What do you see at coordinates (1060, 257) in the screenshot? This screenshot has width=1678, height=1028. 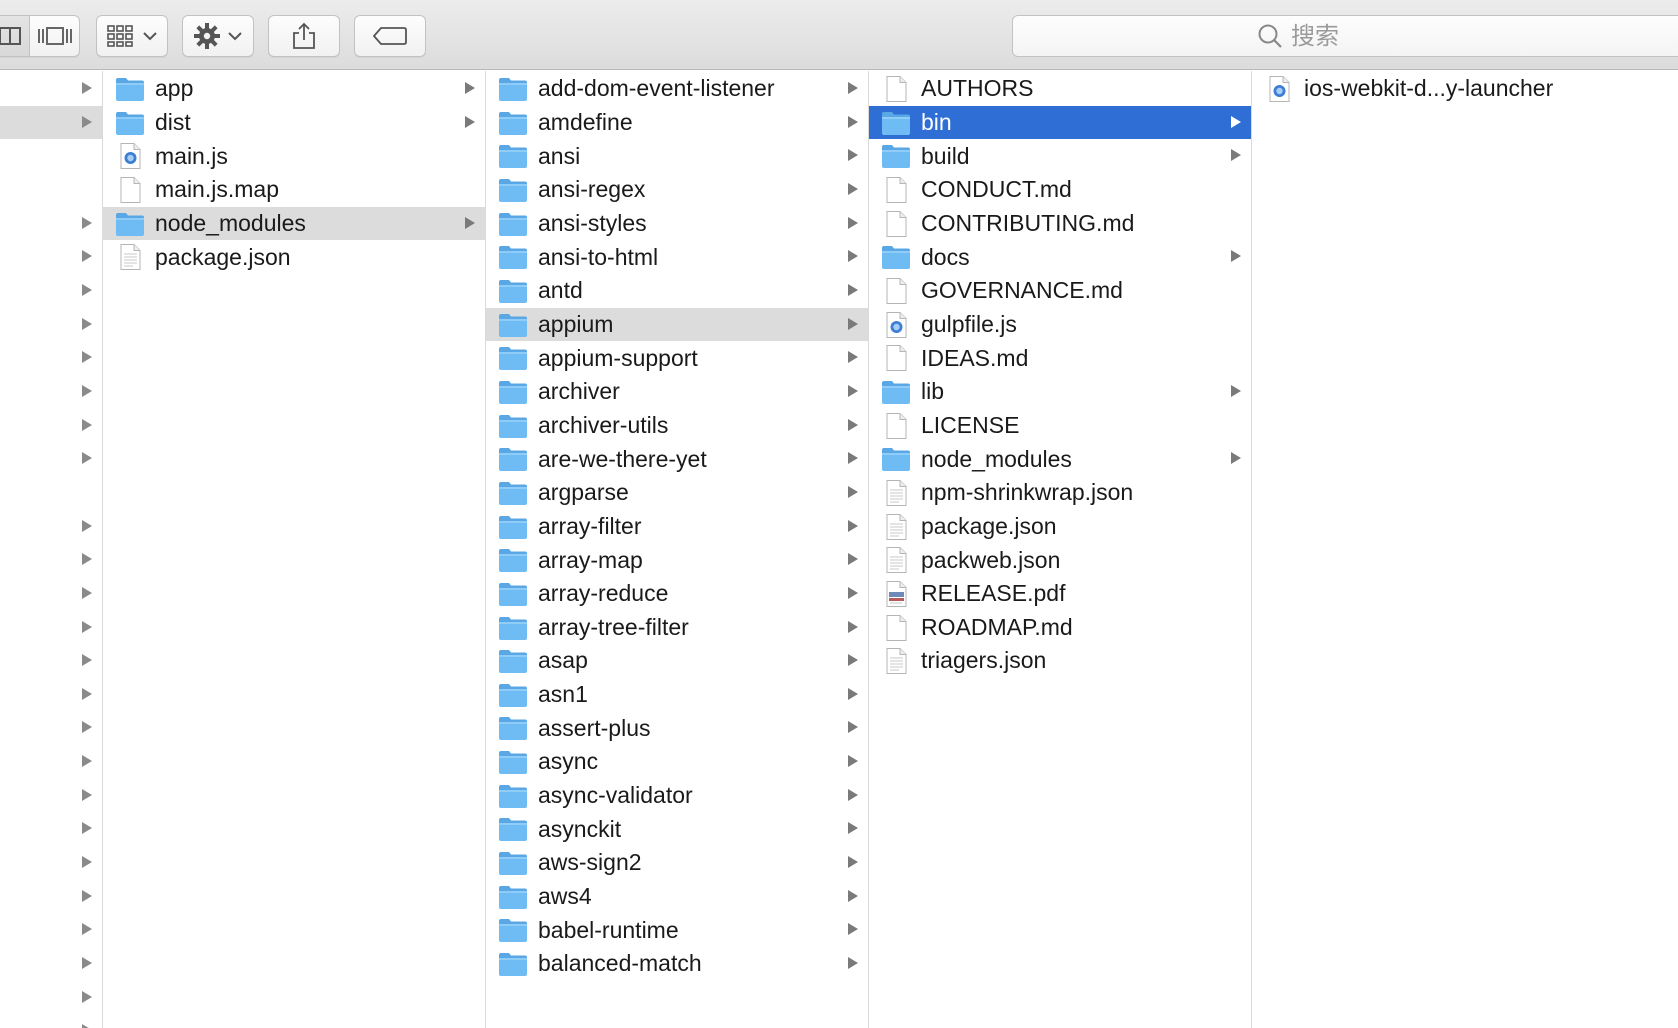 I see `folder-item: docs` at bounding box center [1060, 257].